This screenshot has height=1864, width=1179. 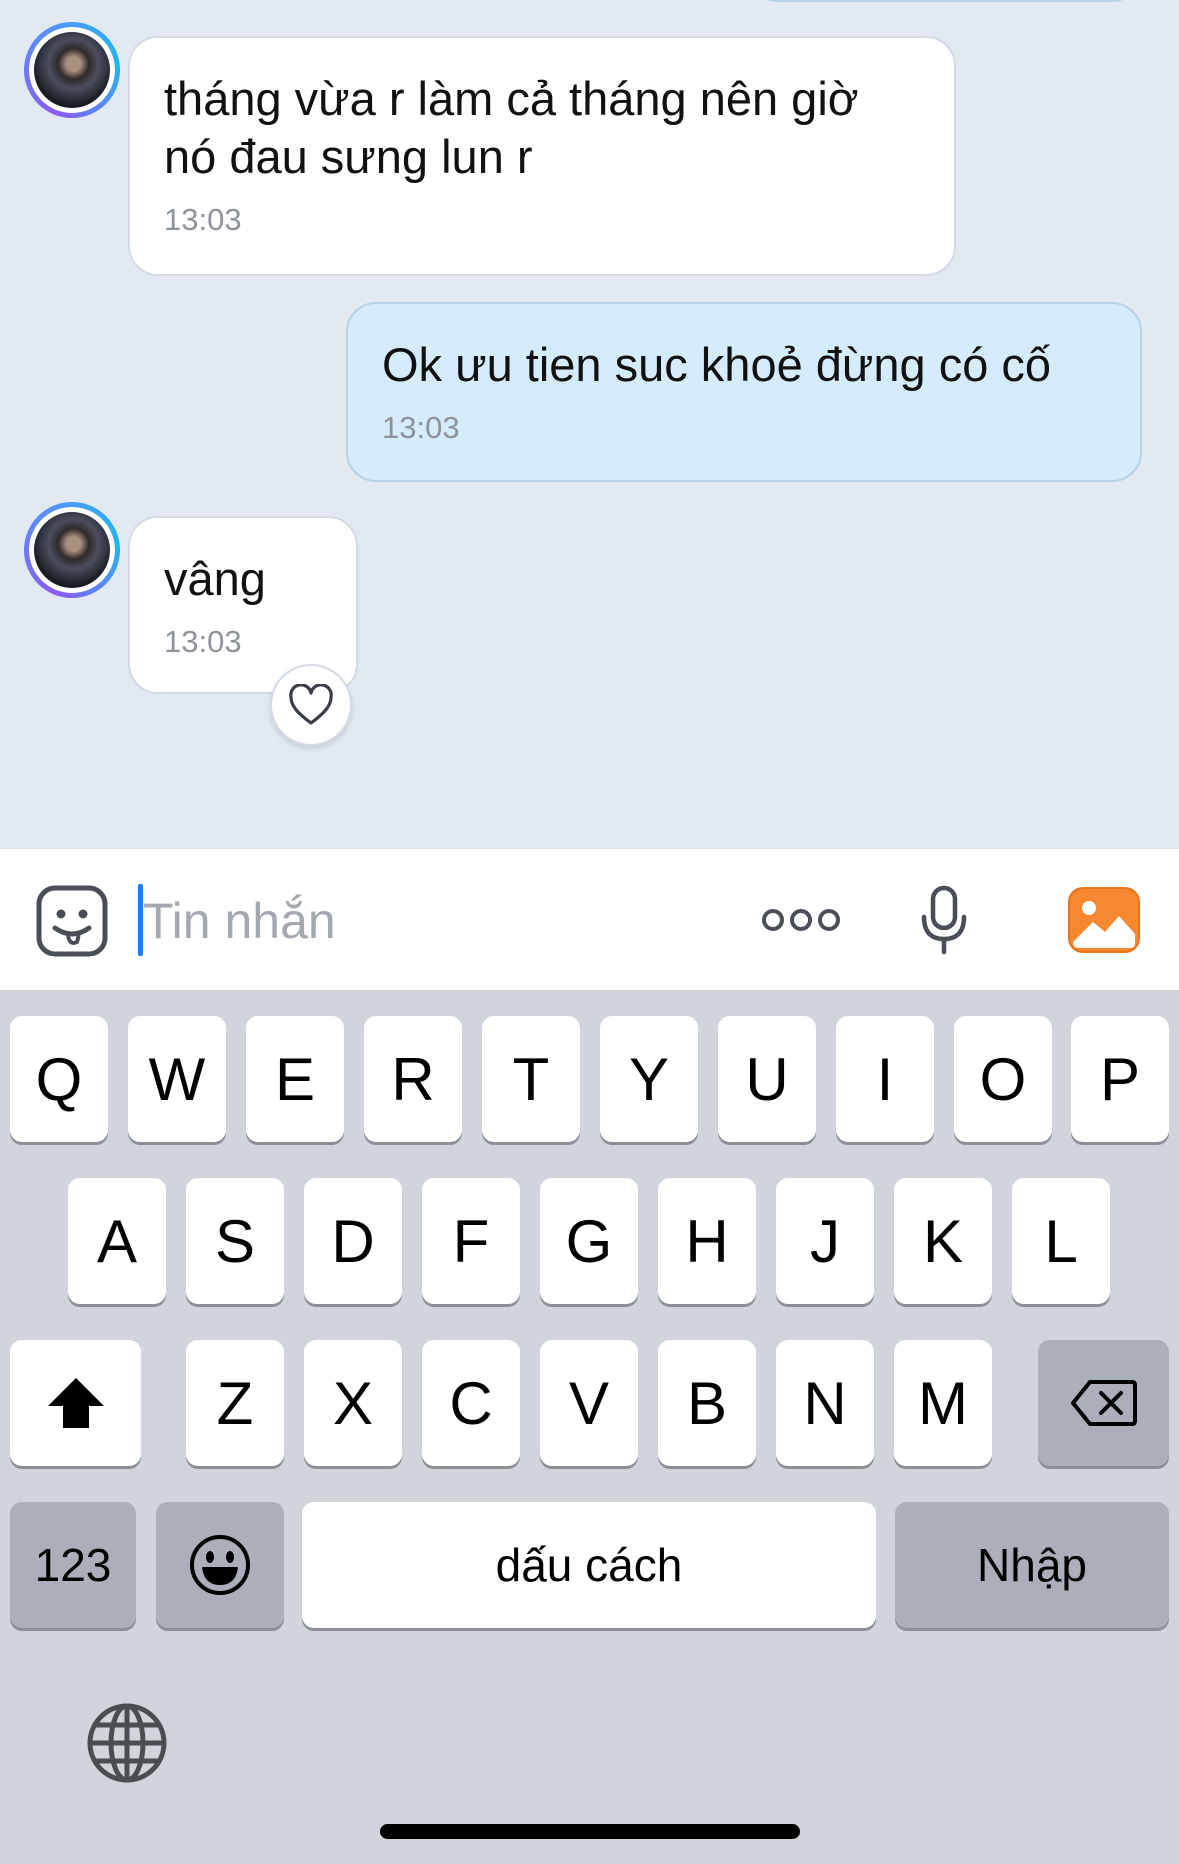 What do you see at coordinates (943, 1241) in the screenshot?
I see `key-k: K` at bounding box center [943, 1241].